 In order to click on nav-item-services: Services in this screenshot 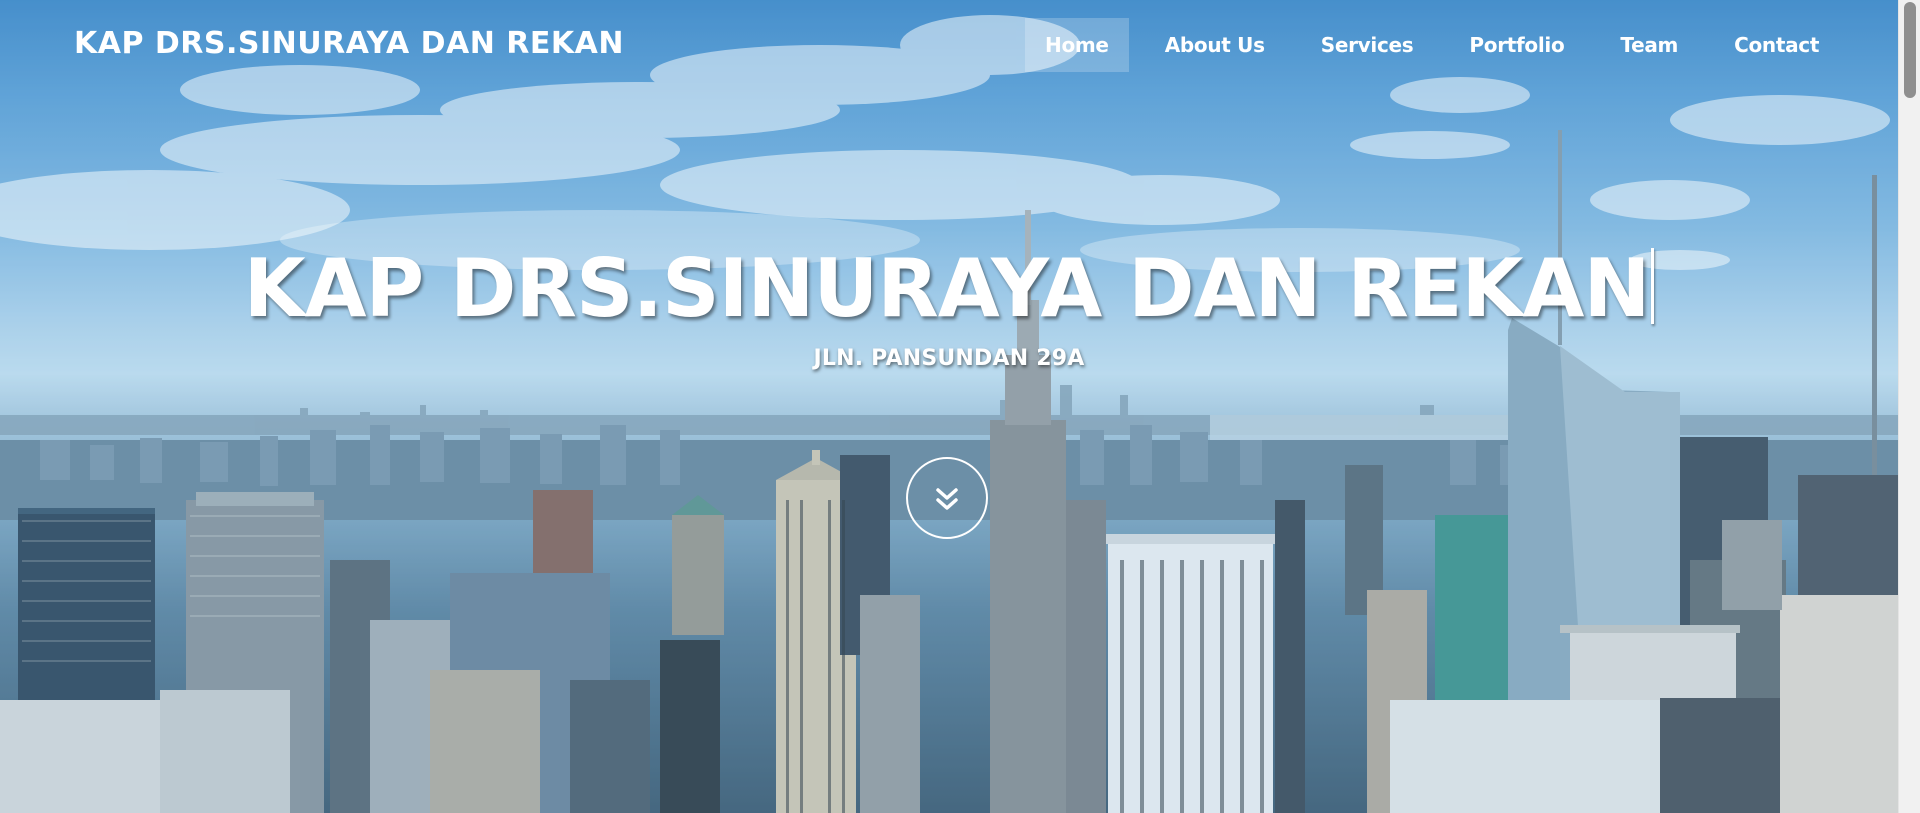, I will do `click(1359, 45)`.